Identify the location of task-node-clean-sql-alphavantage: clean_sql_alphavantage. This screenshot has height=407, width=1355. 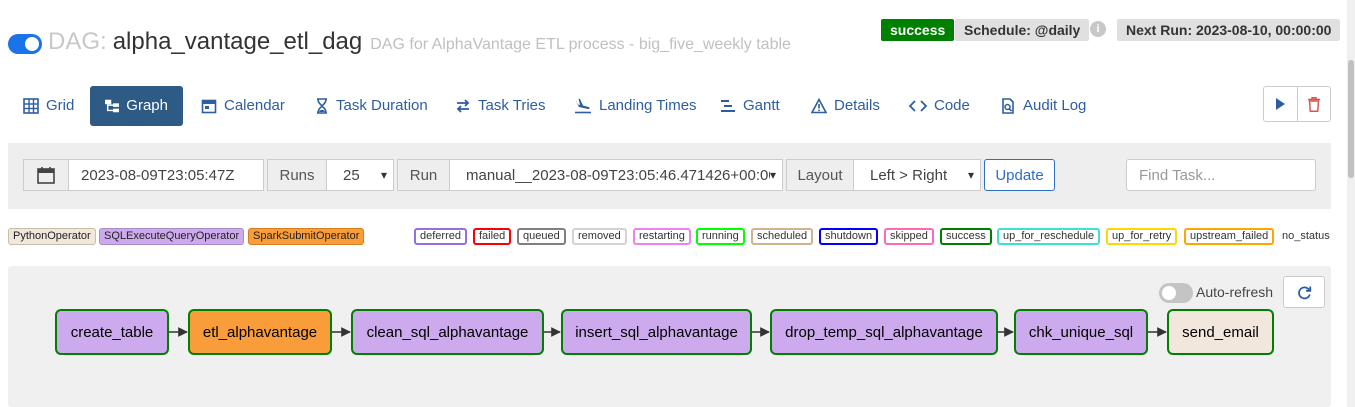
(447, 332).